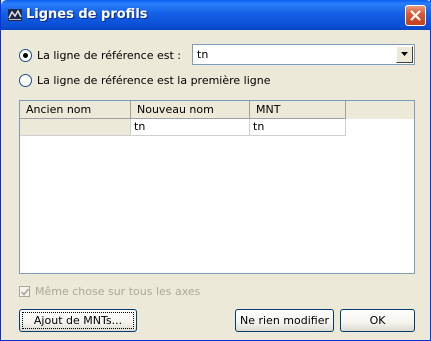  Describe the element at coordinates (118, 291) in the screenshot. I see `same-all-axes-label: Même chose sur tous les axes` at that location.